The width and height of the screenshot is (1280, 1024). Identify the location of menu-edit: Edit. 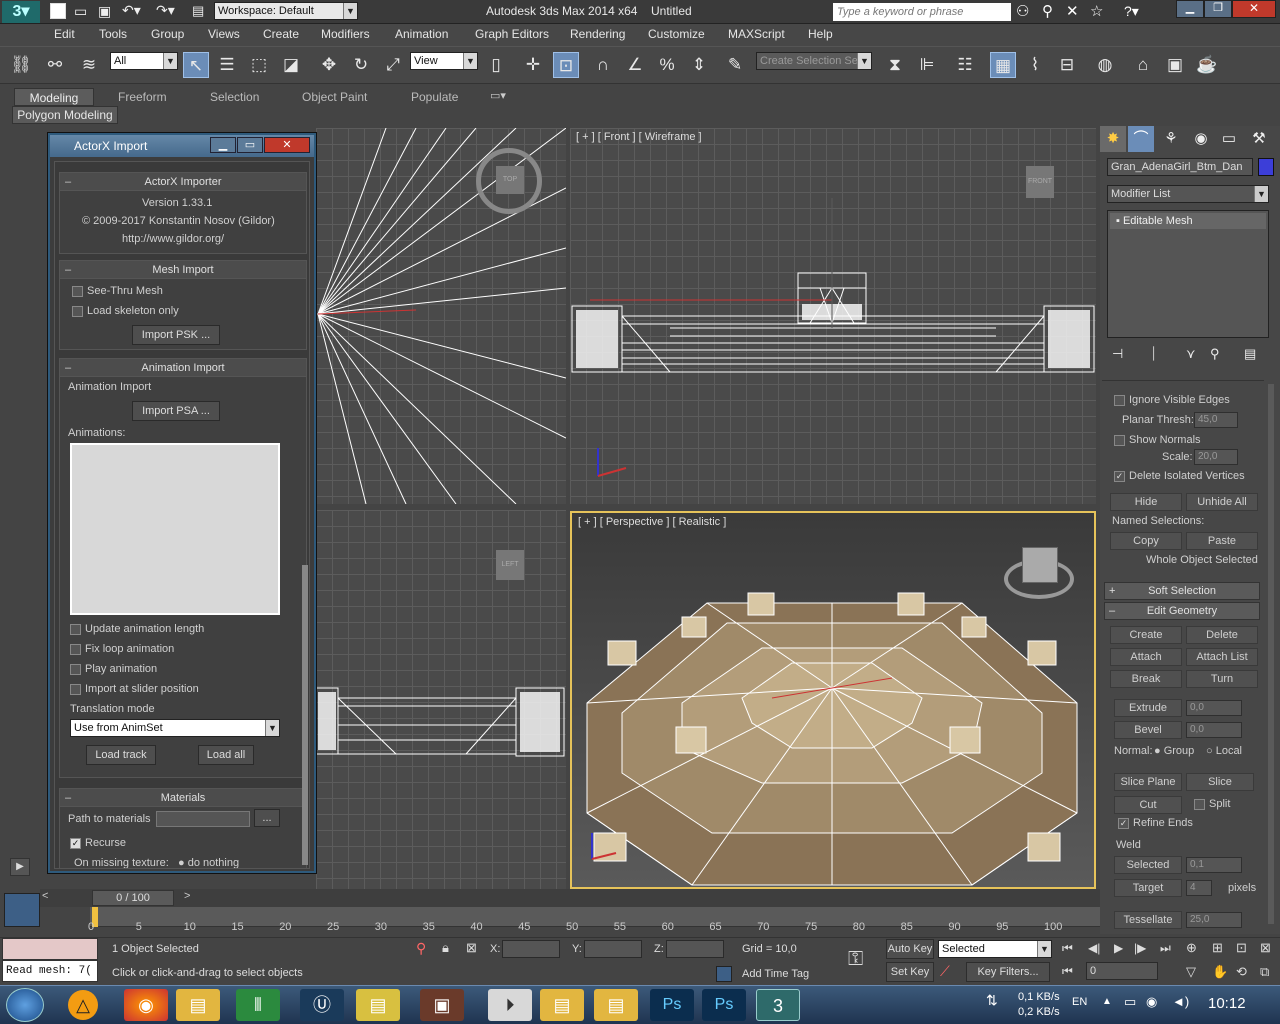
(64, 34).